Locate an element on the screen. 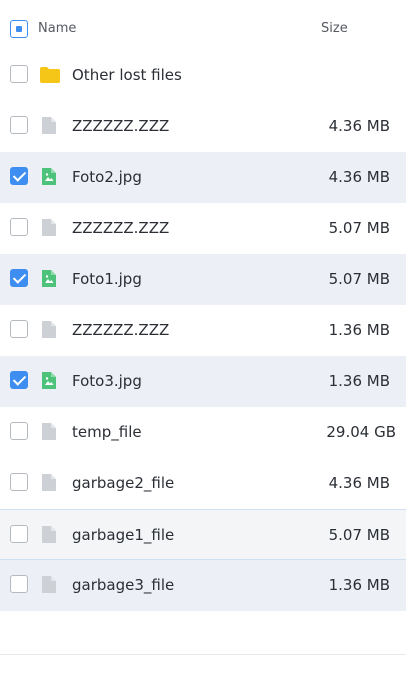  file-name: Foto3.jpg is located at coordinates (107, 381).